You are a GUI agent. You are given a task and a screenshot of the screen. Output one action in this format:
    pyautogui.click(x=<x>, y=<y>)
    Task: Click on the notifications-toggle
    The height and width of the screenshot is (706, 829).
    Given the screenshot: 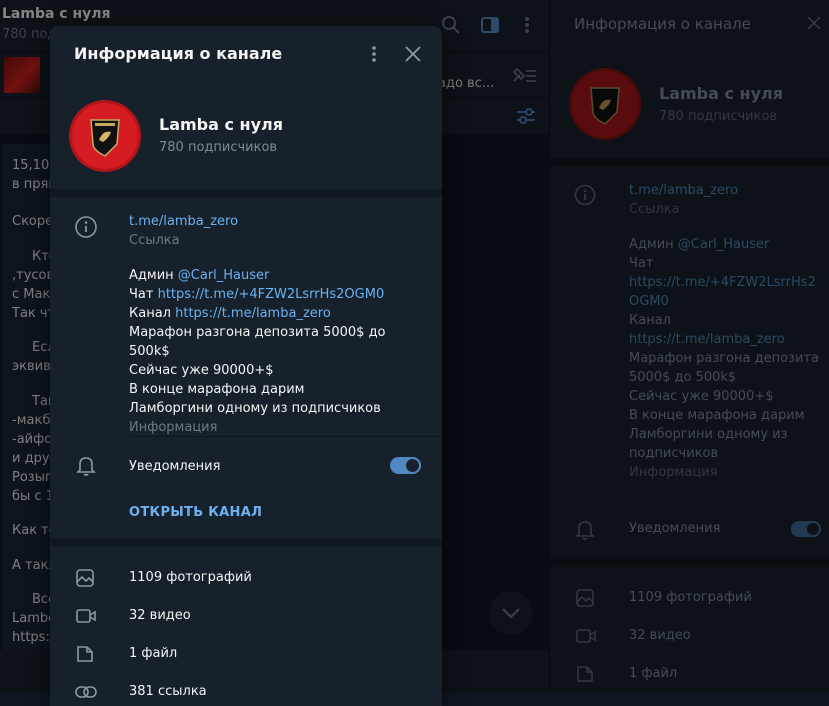 What is the action you would take?
    pyautogui.click(x=405, y=465)
    